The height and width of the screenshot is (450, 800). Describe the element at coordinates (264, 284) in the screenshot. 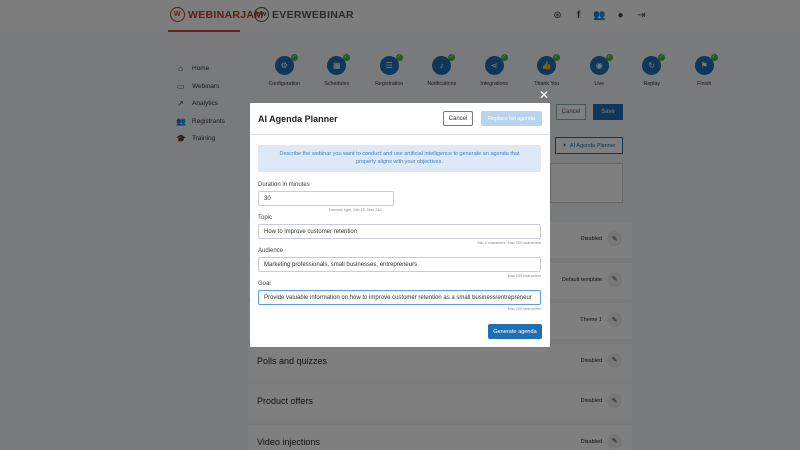

I see `goal-label: Goal` at that location.